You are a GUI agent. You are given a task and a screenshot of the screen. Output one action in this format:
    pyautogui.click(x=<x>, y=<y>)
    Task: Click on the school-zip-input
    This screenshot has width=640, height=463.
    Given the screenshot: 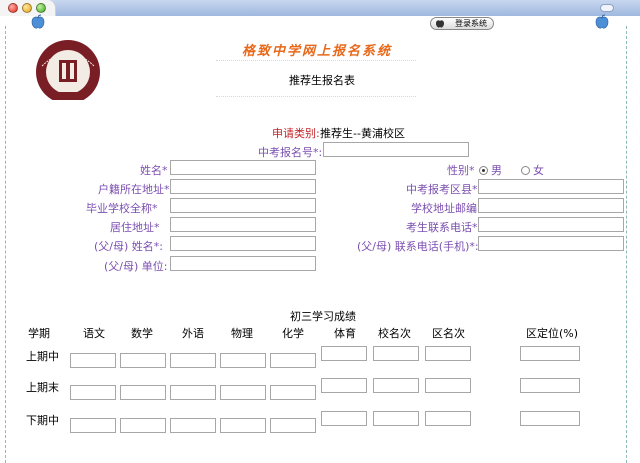 What is the action you would take?
    pyautogui.click(x=551, y=205)
    